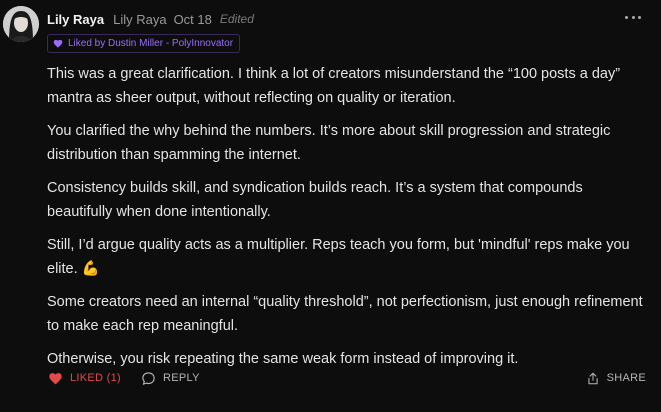  I want to click on comment-header: Lily Raya Lily Raya Oct 18 Edited, so click(150, 19).